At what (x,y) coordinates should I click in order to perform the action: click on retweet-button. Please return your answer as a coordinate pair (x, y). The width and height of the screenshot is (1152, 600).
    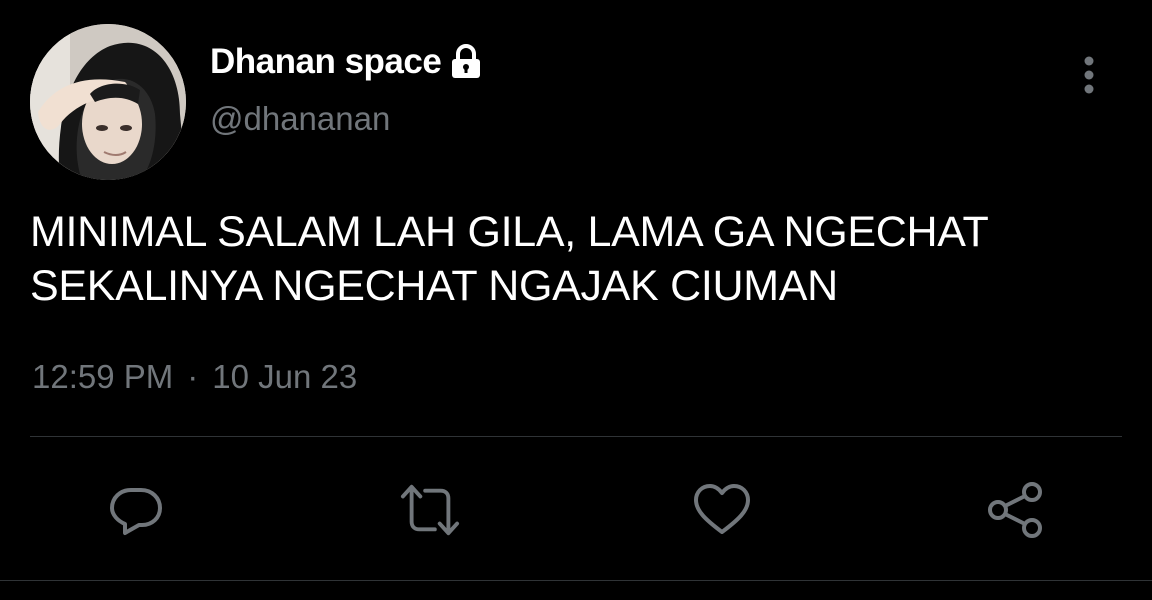
    Looking at the image, I should click on (430, 510).